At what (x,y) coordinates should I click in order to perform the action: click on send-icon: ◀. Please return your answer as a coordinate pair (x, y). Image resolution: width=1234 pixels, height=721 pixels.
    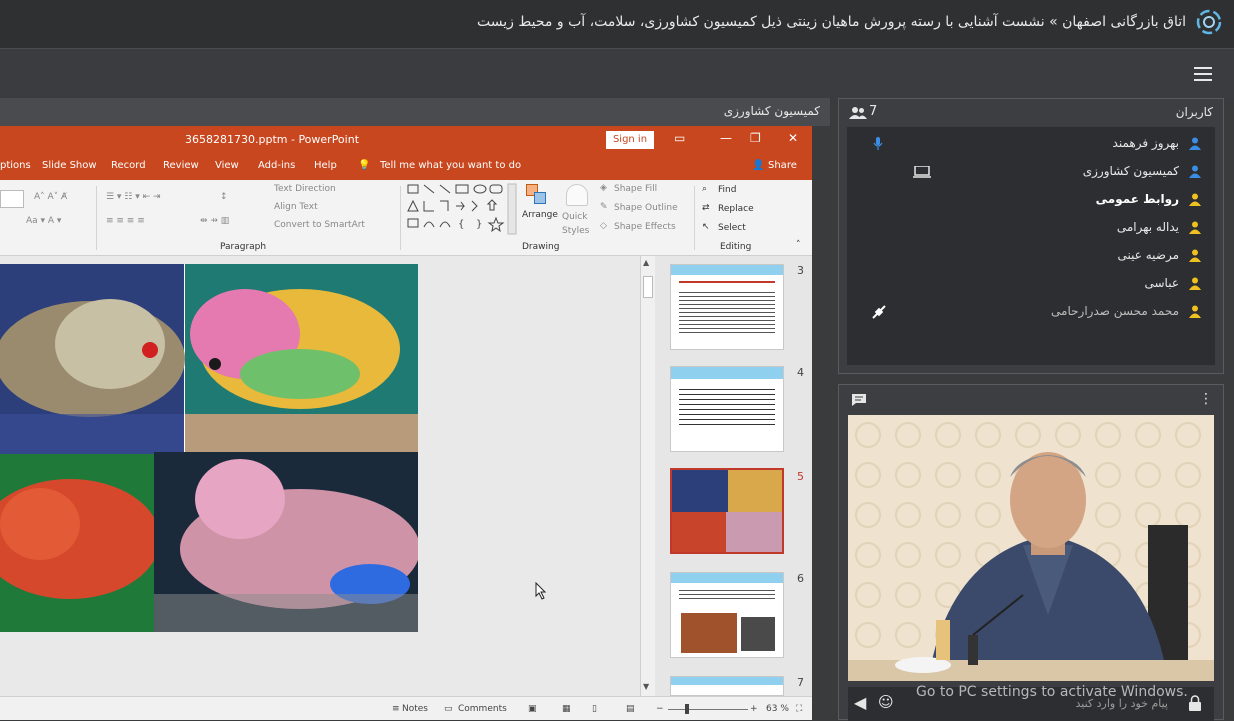
    Looking at the image, I should click on (860, 702).